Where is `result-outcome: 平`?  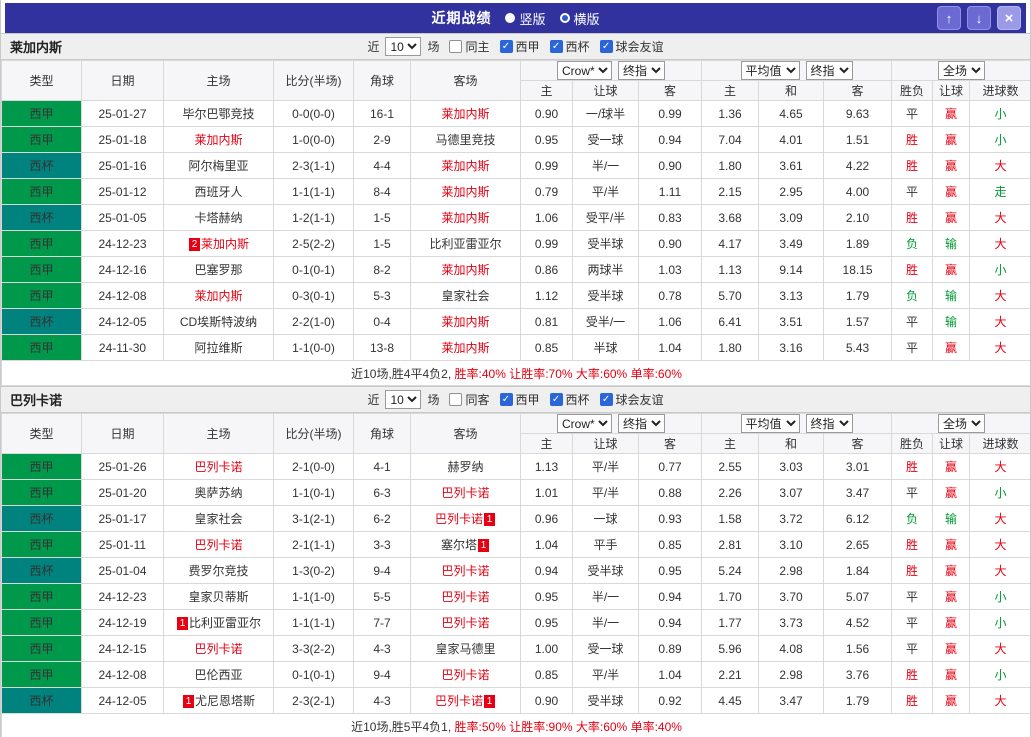
result-outcome: 平 is located at coordinates (912, 492).